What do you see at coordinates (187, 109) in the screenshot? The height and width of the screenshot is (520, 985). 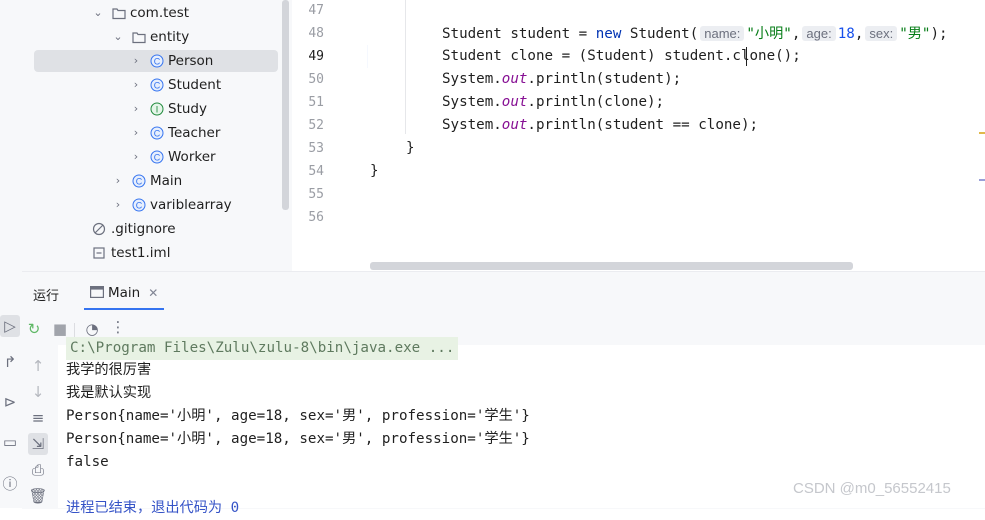 I see `tree-item-label: Study` at bounding box center [187, 109].